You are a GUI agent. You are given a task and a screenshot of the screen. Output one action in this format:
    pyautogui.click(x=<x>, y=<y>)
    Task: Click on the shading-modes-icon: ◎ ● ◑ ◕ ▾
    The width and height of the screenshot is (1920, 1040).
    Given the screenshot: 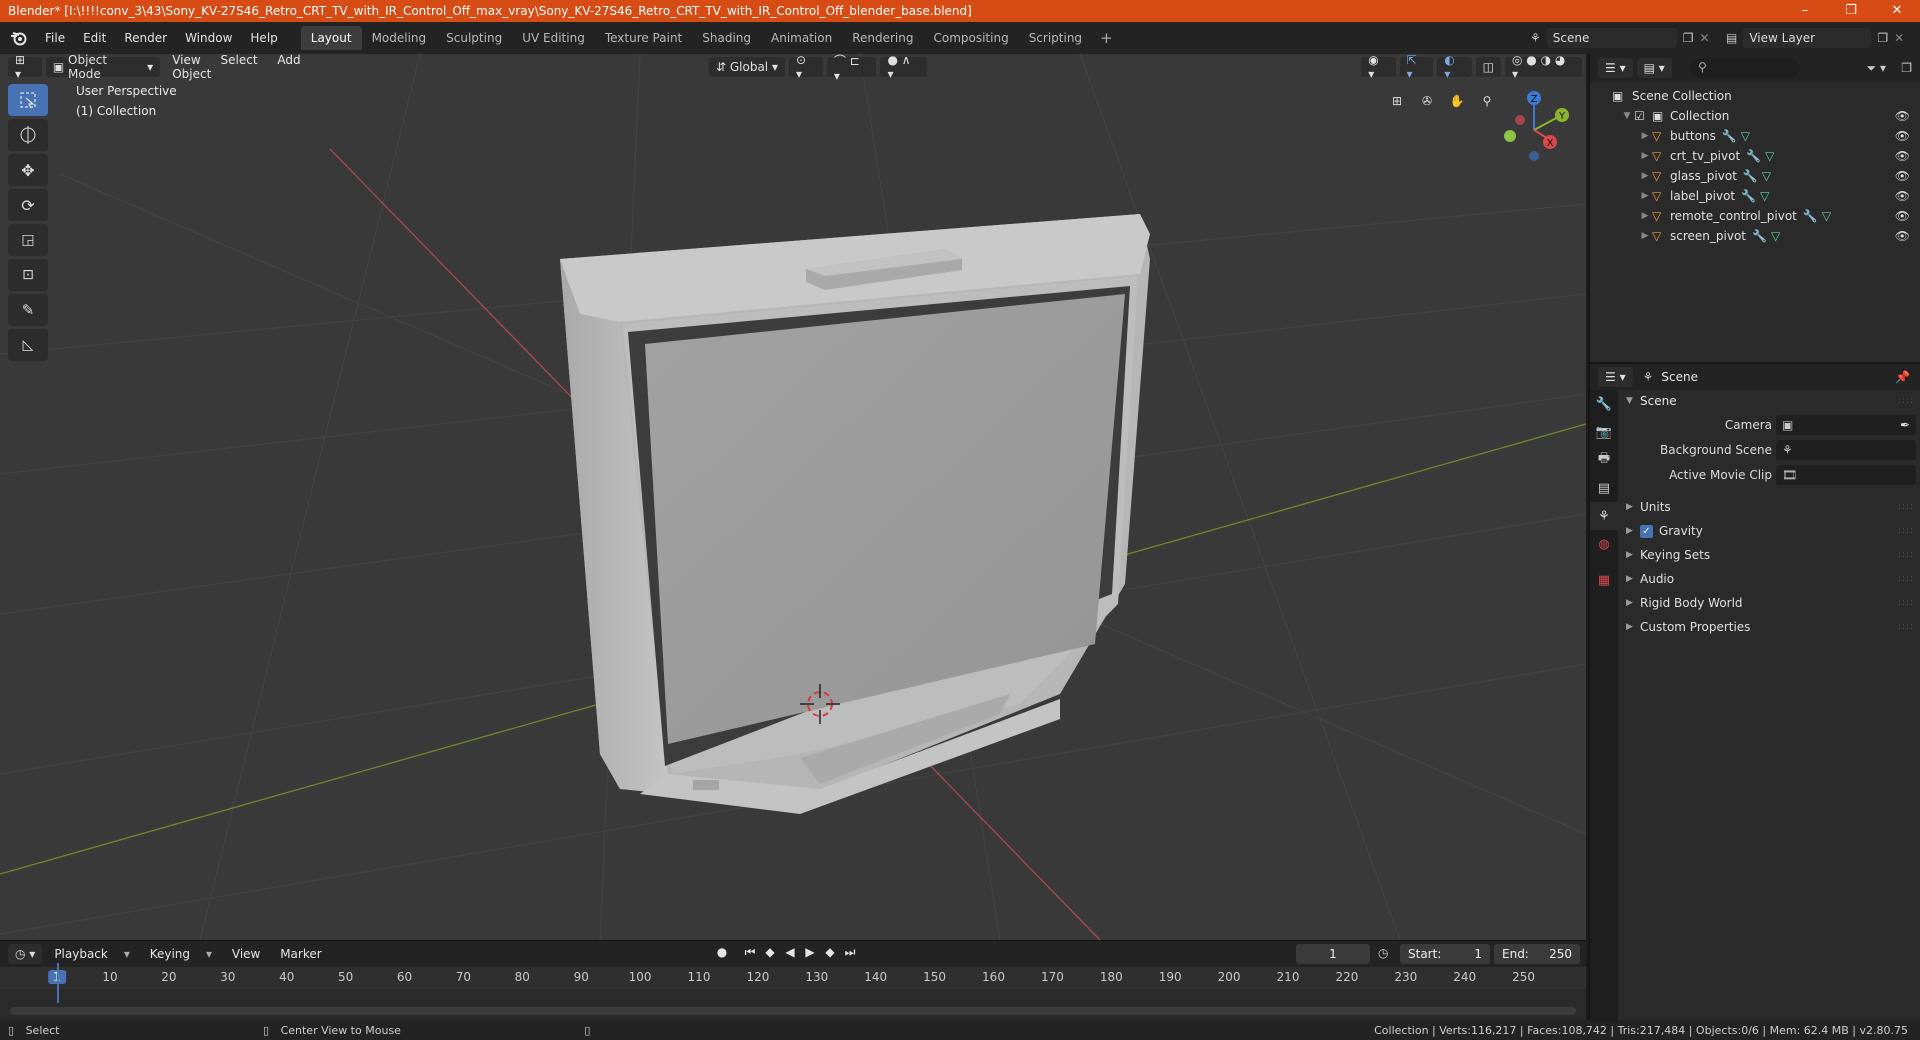 What is the action you would take?
    pyautogui.click(x=1544, y=67)
    